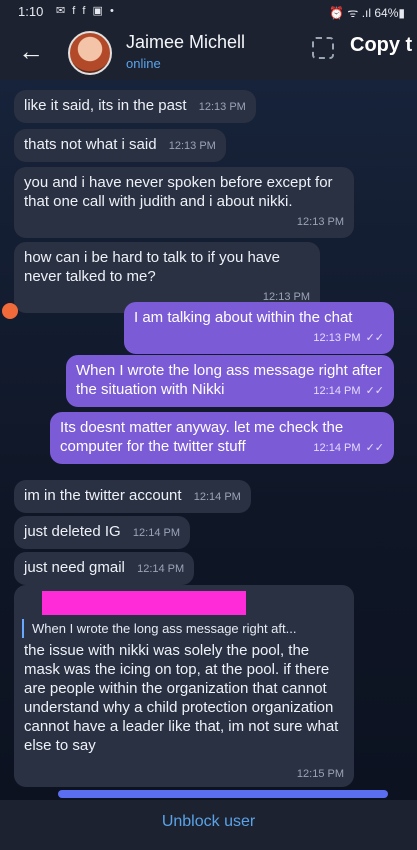 The height and width of the screenshot is (850, 417). I want to click on message-text: im in the twitter account, so click(103, 495).